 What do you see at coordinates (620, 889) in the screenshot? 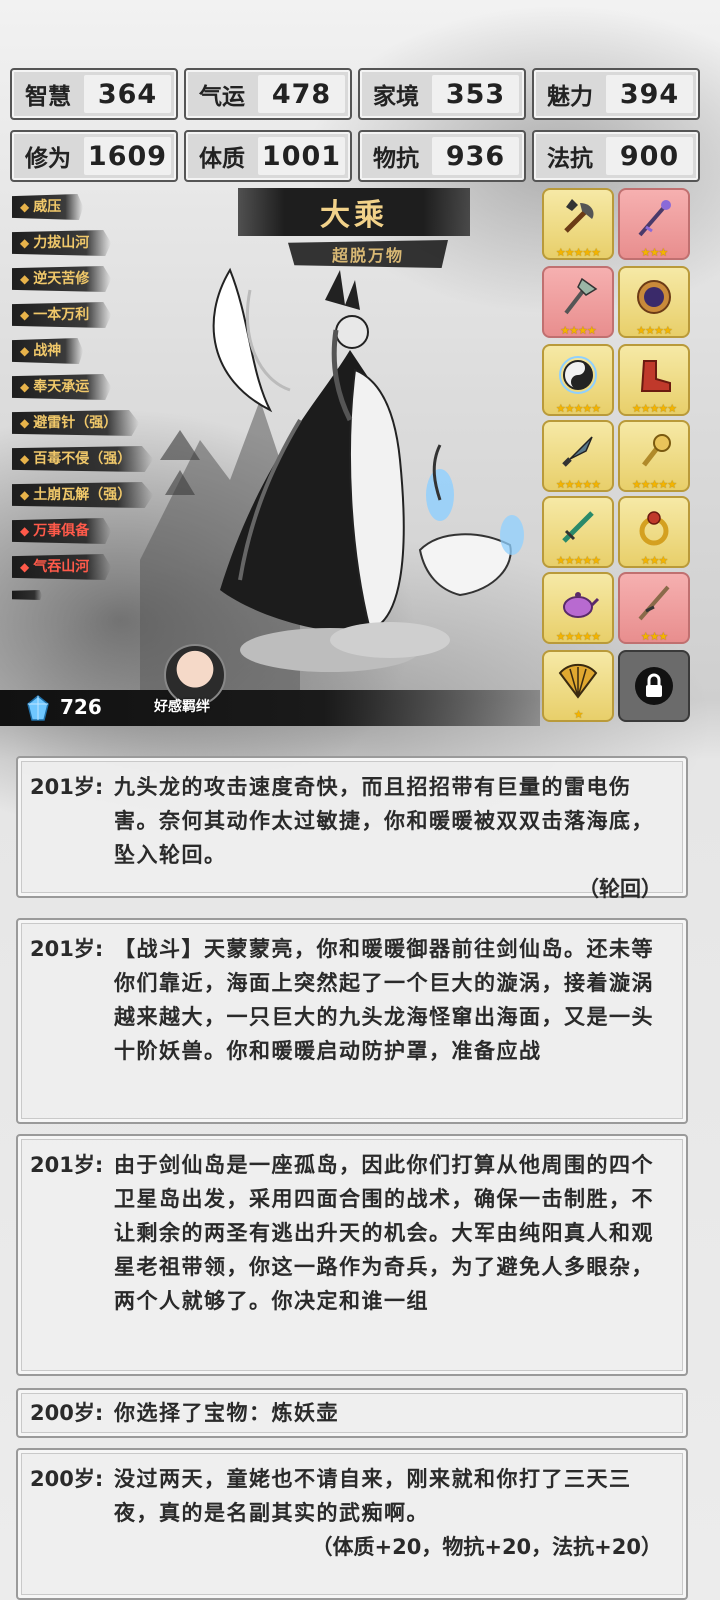
I see `log-footer: （轮回）` at bounding box center [620, 889].